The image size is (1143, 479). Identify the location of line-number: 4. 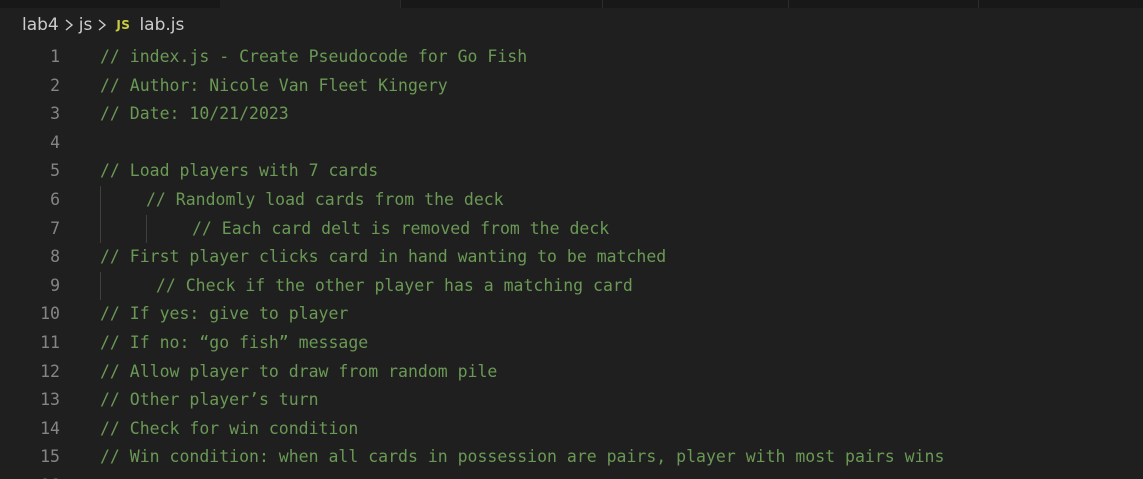
(55, 142).